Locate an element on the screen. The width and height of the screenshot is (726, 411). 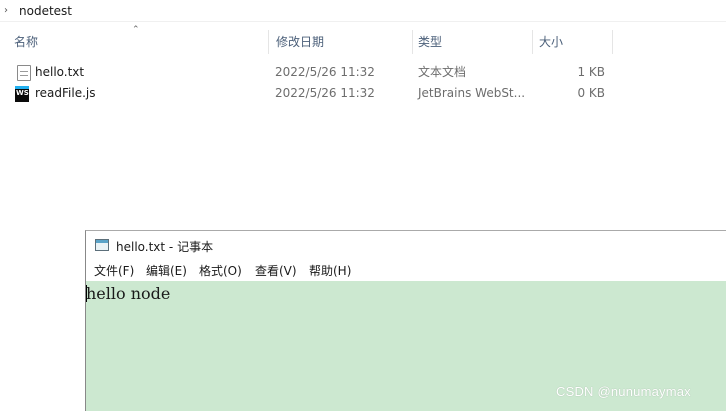
chevron-right-icon: › is located at coordinates (10, 10).